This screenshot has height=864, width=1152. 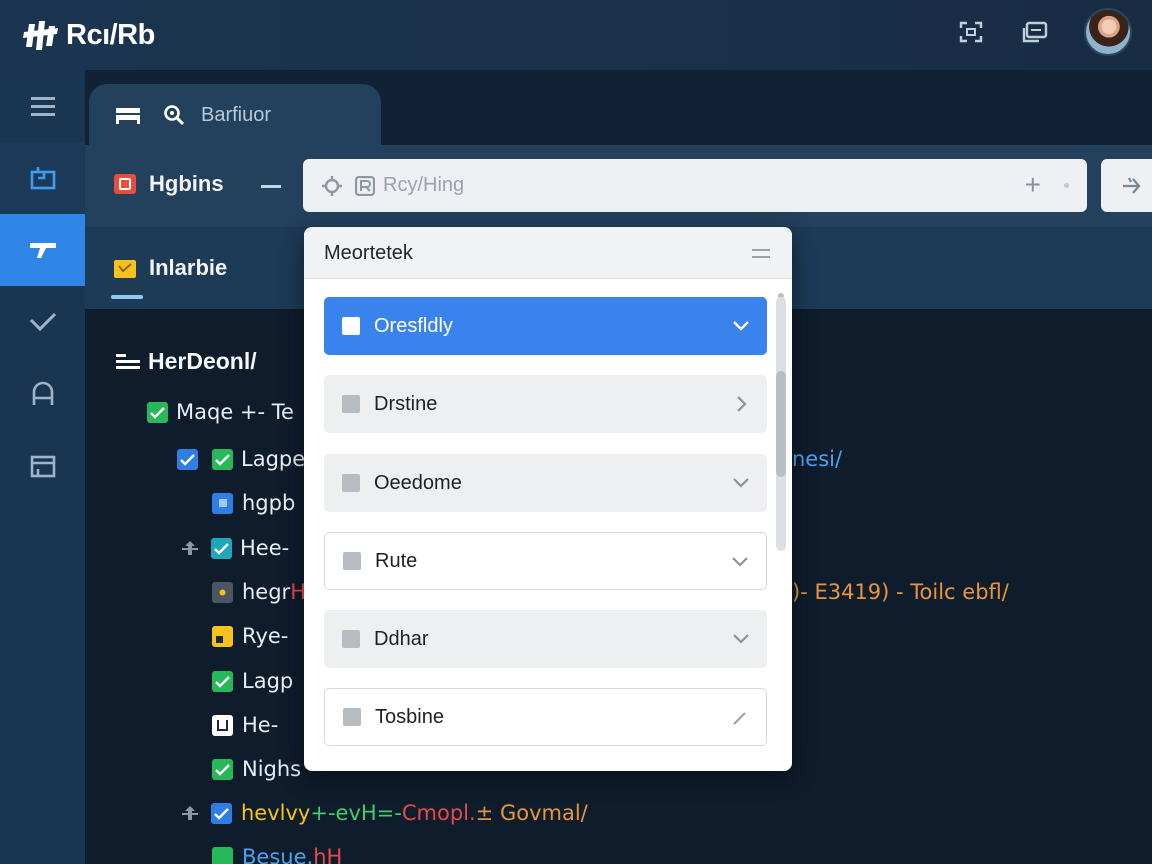 What do you see at coordinates (409, 716) in the screenshot?
I see `dropdown-item-label: Tosbine` at bounding box center [409, 716].